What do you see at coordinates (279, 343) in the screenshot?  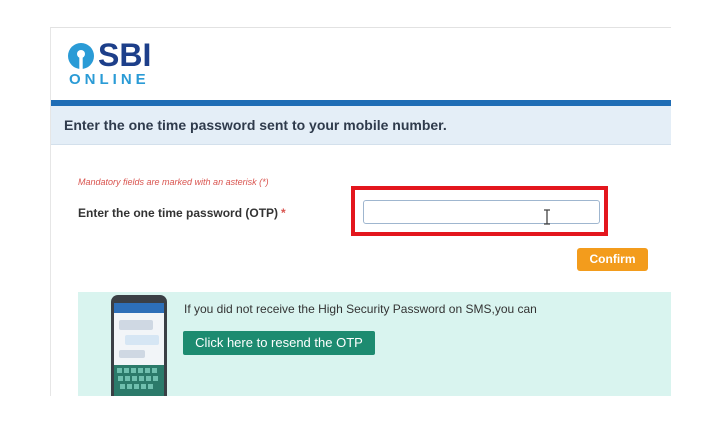 I see `resend-otp-button: Click here to resend the OTP` at bounding box center [279, 343].